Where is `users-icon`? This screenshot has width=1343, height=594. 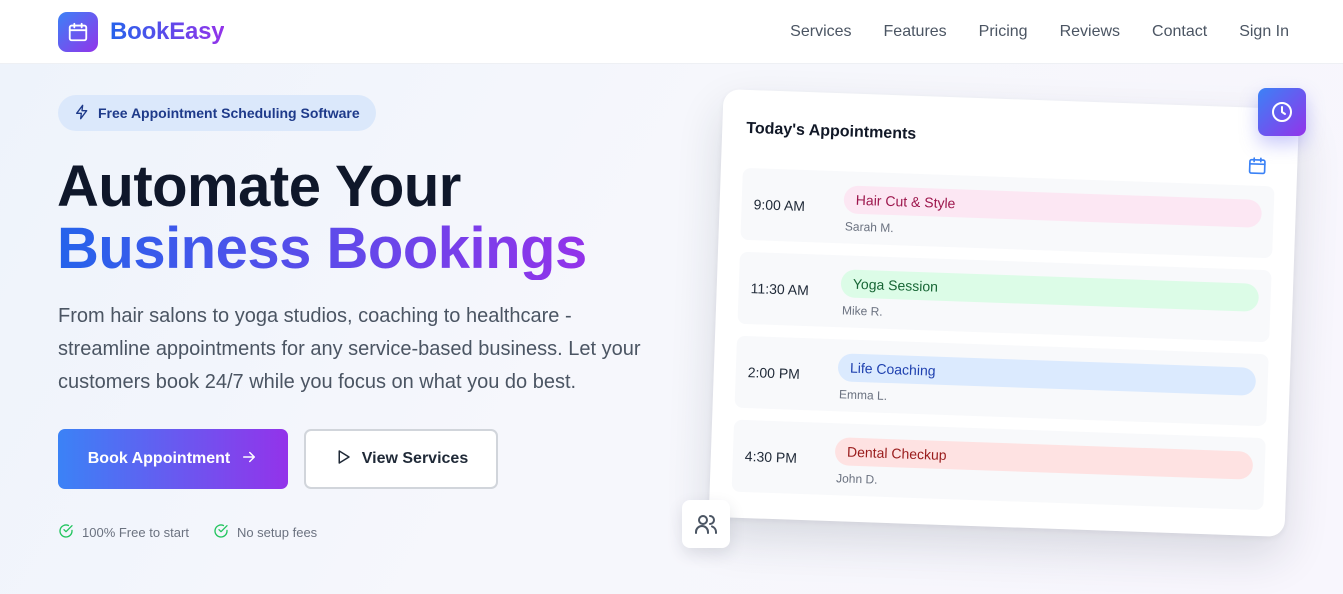
users-icon is located at coordinates (706, 524).